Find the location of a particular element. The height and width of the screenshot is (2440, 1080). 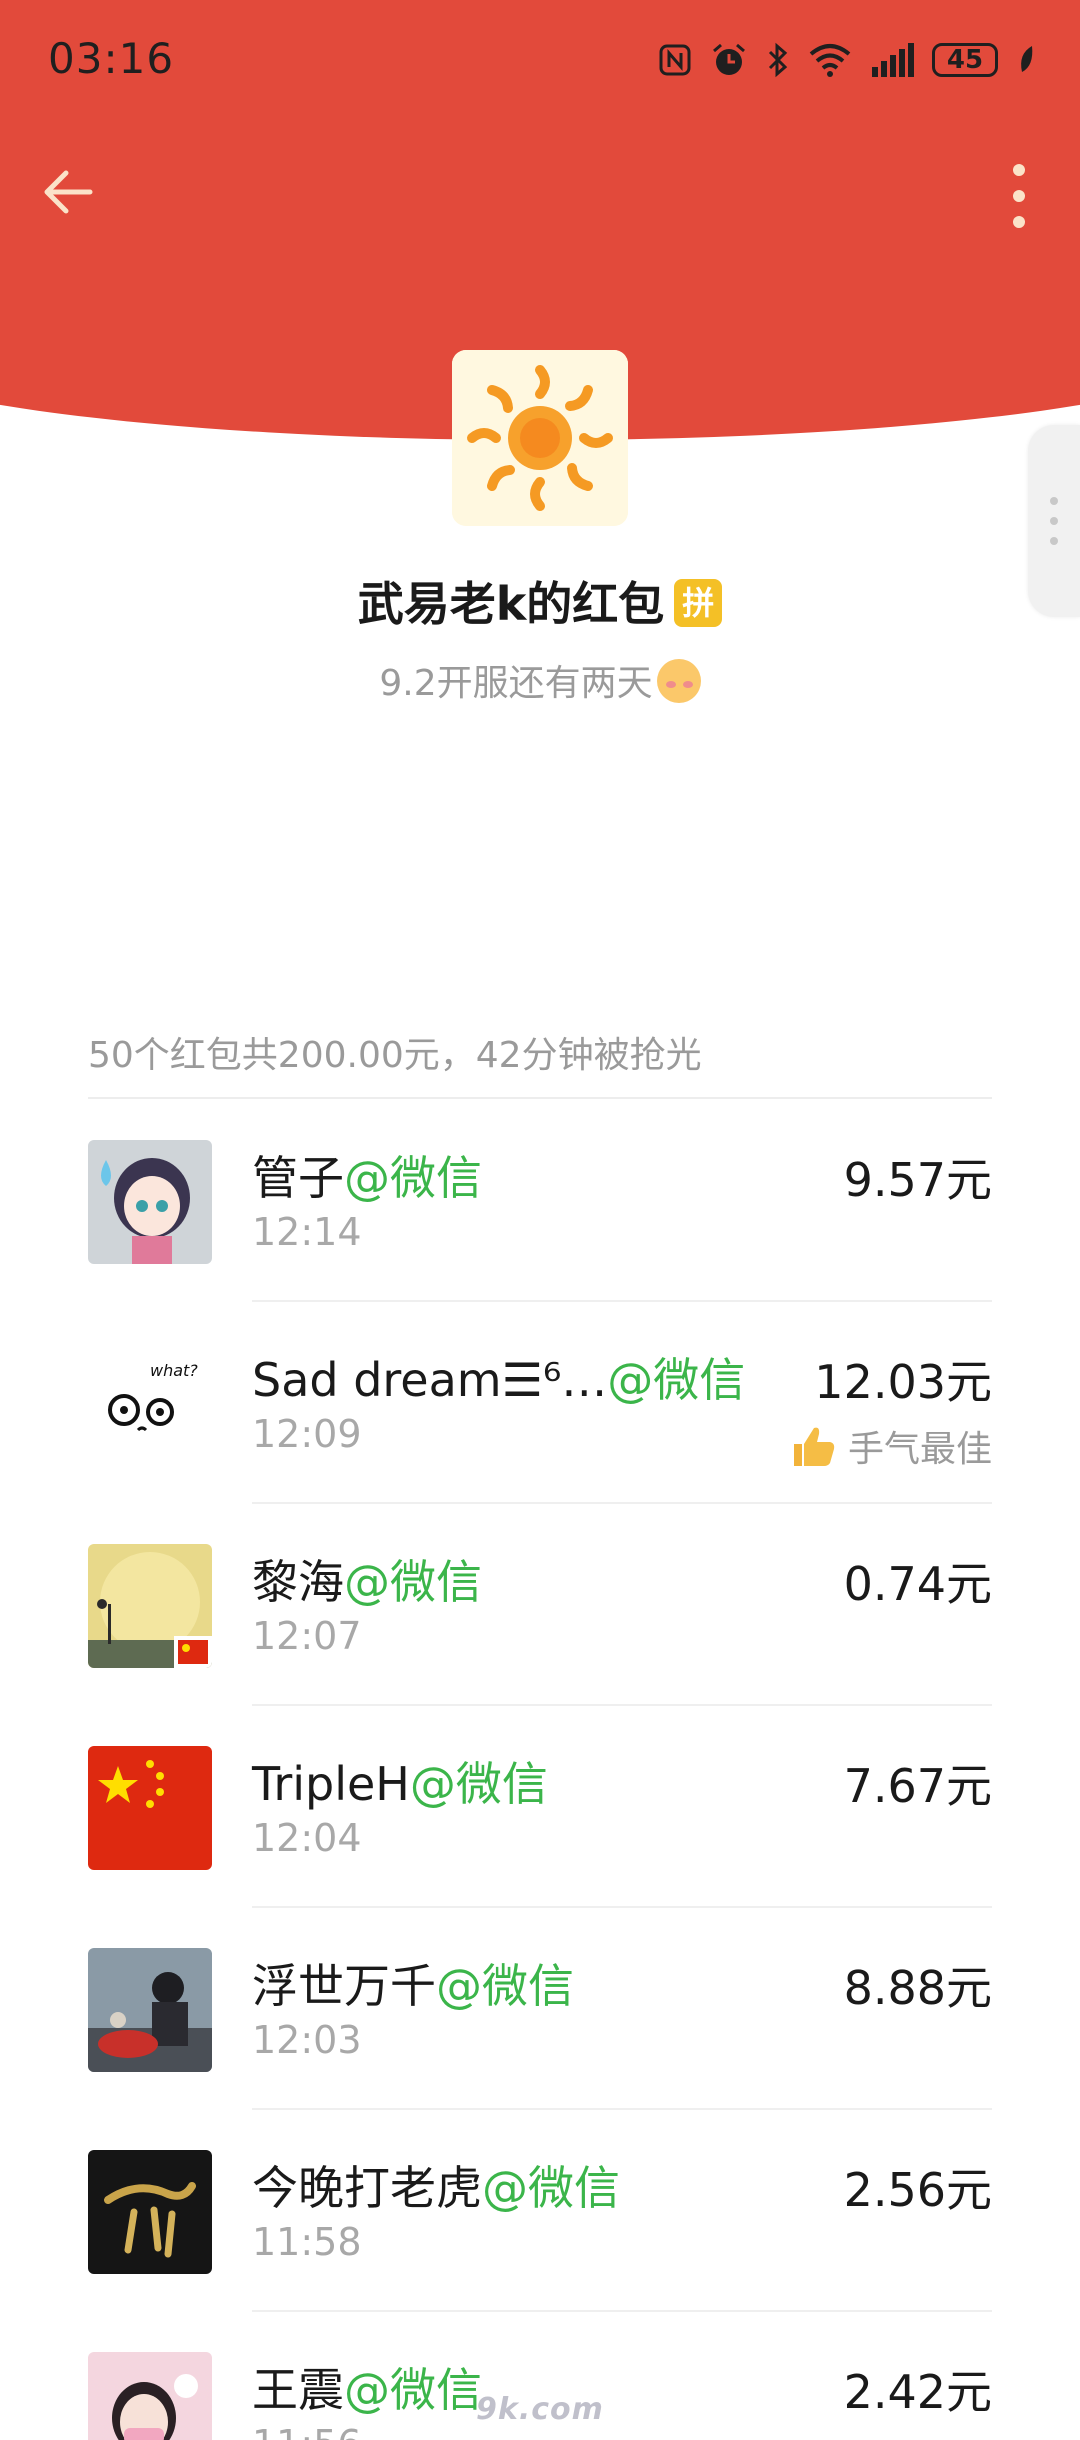

sender-avatar is located at coordinates (540, 438).